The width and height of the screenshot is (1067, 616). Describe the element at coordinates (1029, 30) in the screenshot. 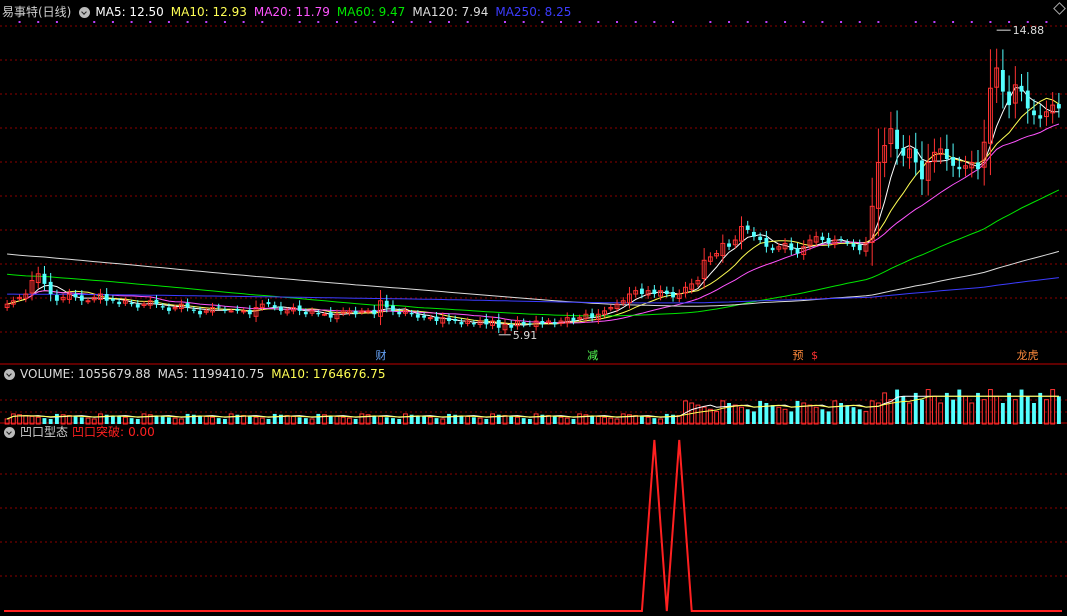

I see `high-label: 14.88` at that location.